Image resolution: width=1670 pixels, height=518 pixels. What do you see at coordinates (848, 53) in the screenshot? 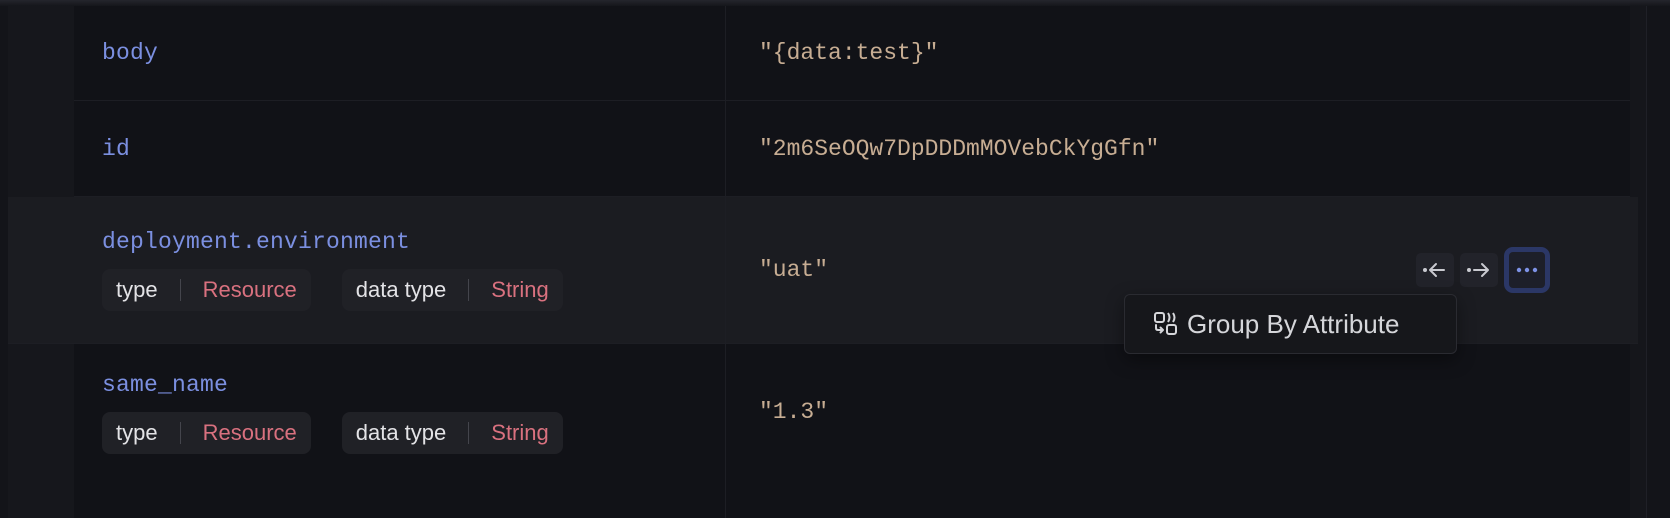
I see `attribute-value: "{data:test}"` at bounding box center [848, 53].